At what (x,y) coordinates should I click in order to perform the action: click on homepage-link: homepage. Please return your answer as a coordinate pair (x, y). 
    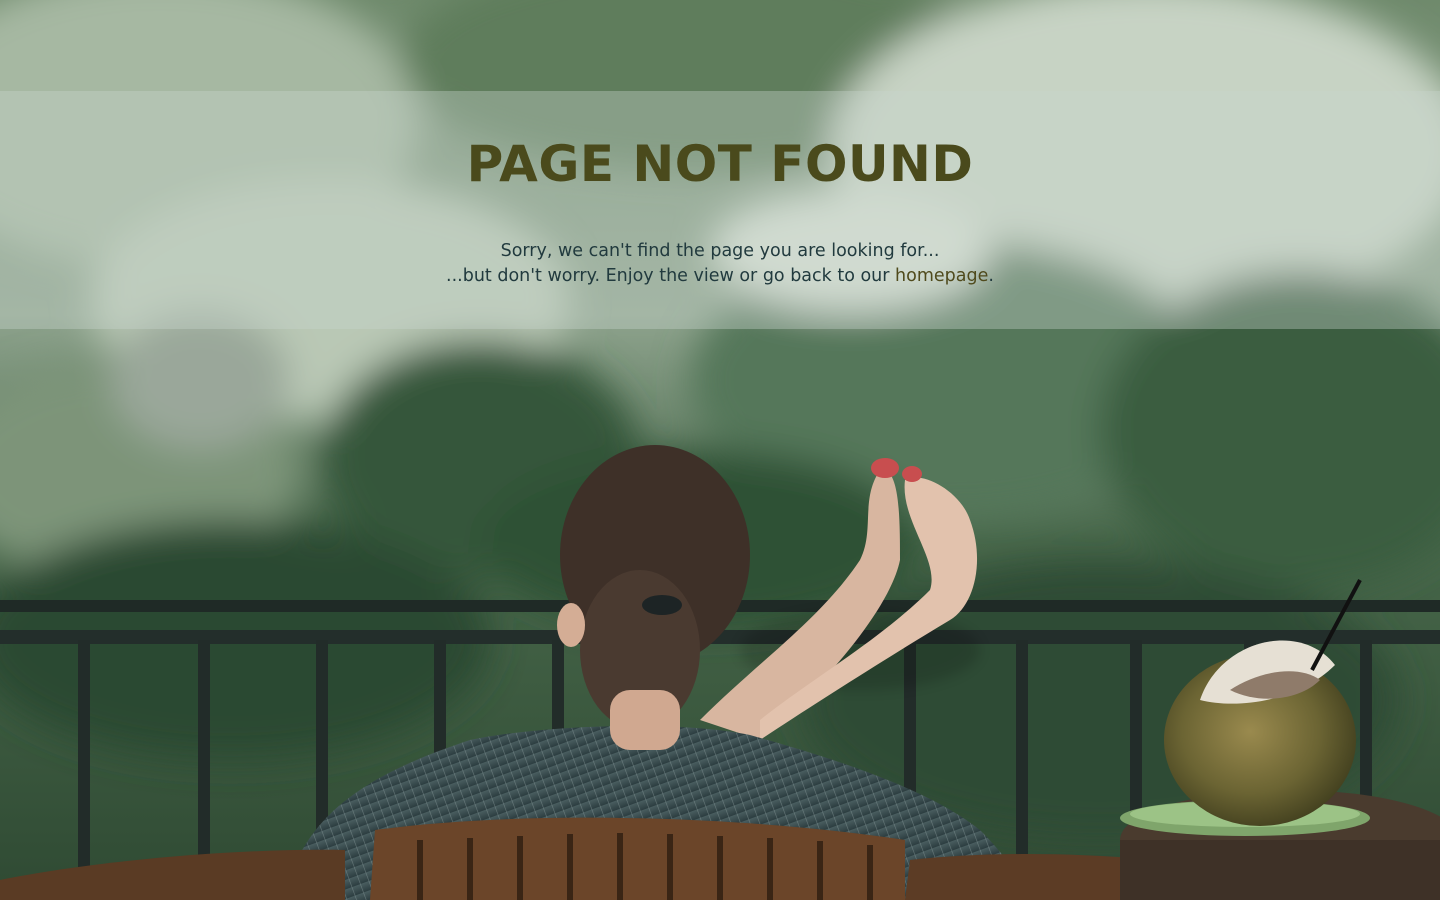
    Looking at the image, I should click on (941, 276).